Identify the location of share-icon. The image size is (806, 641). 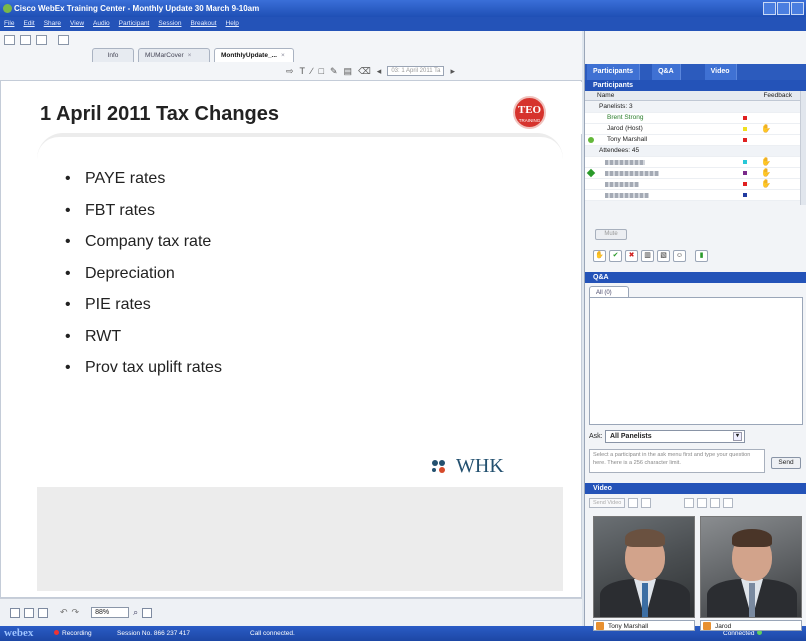
(63, 40).